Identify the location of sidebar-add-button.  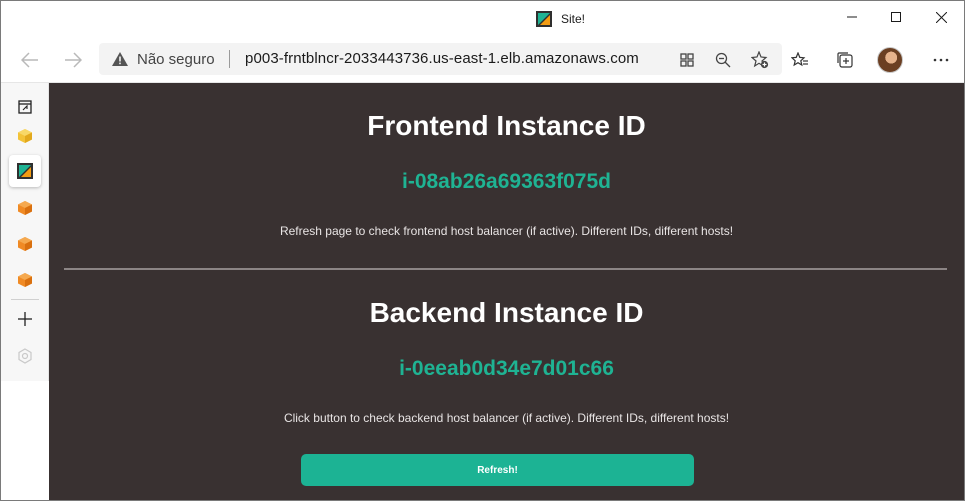
(25, 319).